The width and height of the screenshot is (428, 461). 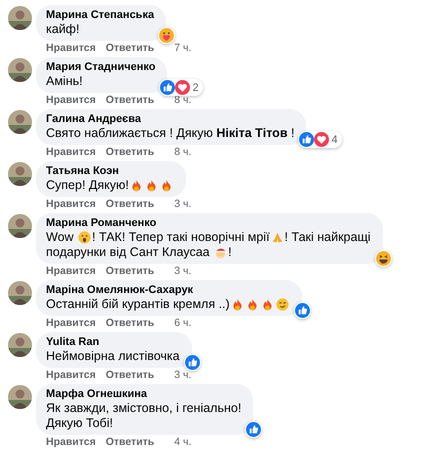 I want to click on comment-text: Супер! Дякую!, so click(x=87, y=185).